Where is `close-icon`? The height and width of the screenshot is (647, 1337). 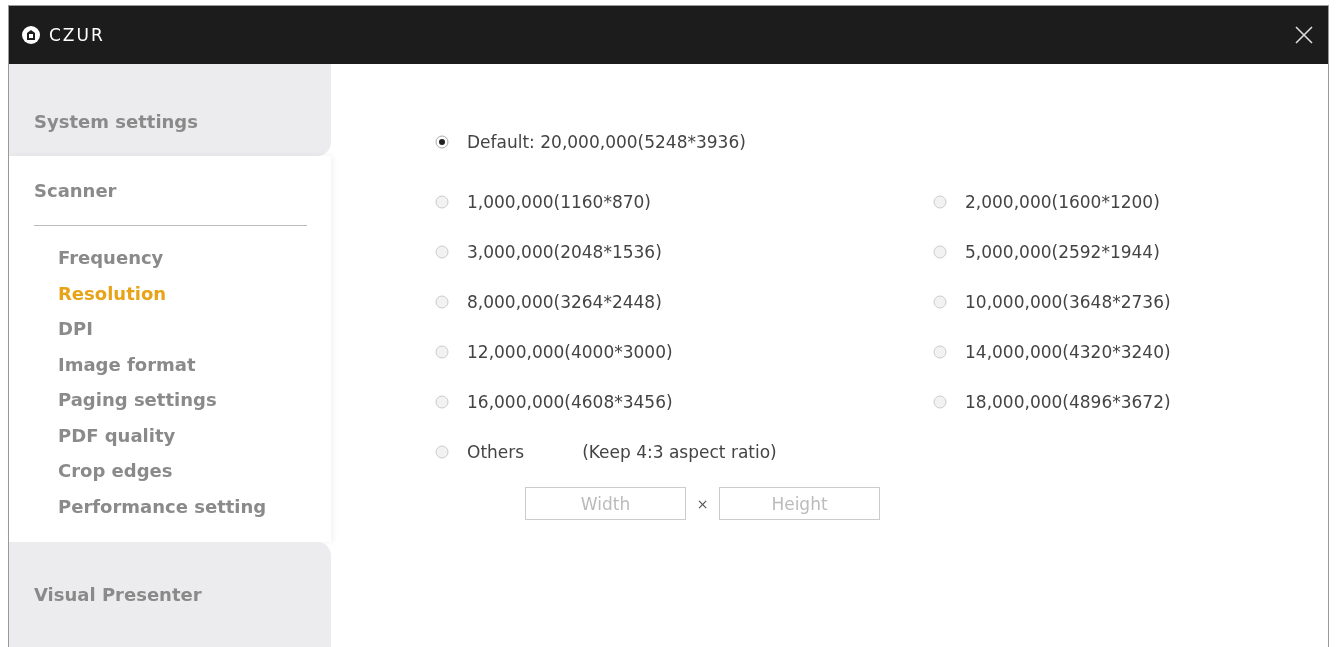
close-icon is located at coordinates (1304, 35).